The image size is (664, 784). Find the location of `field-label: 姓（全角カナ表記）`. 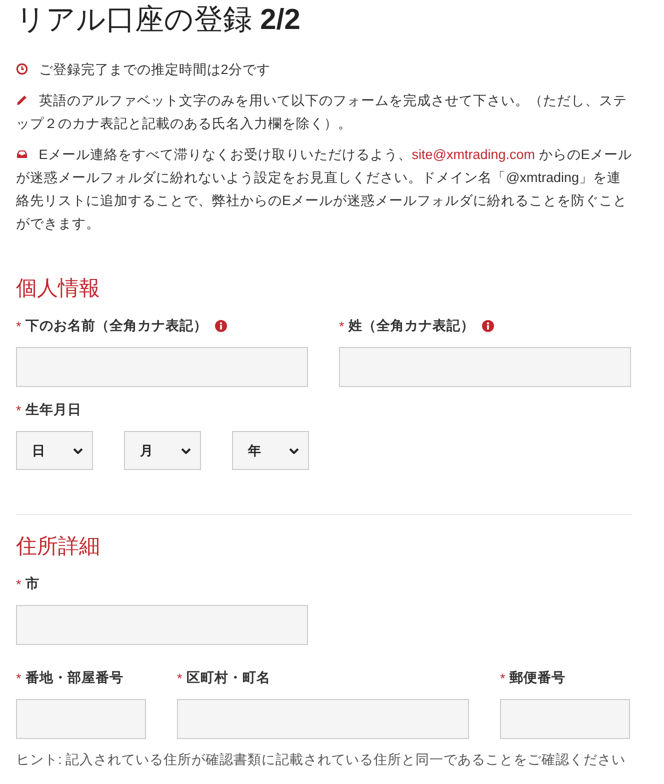

field-label: 姓（全角カナ表記） is located at coordinates (411, 326).